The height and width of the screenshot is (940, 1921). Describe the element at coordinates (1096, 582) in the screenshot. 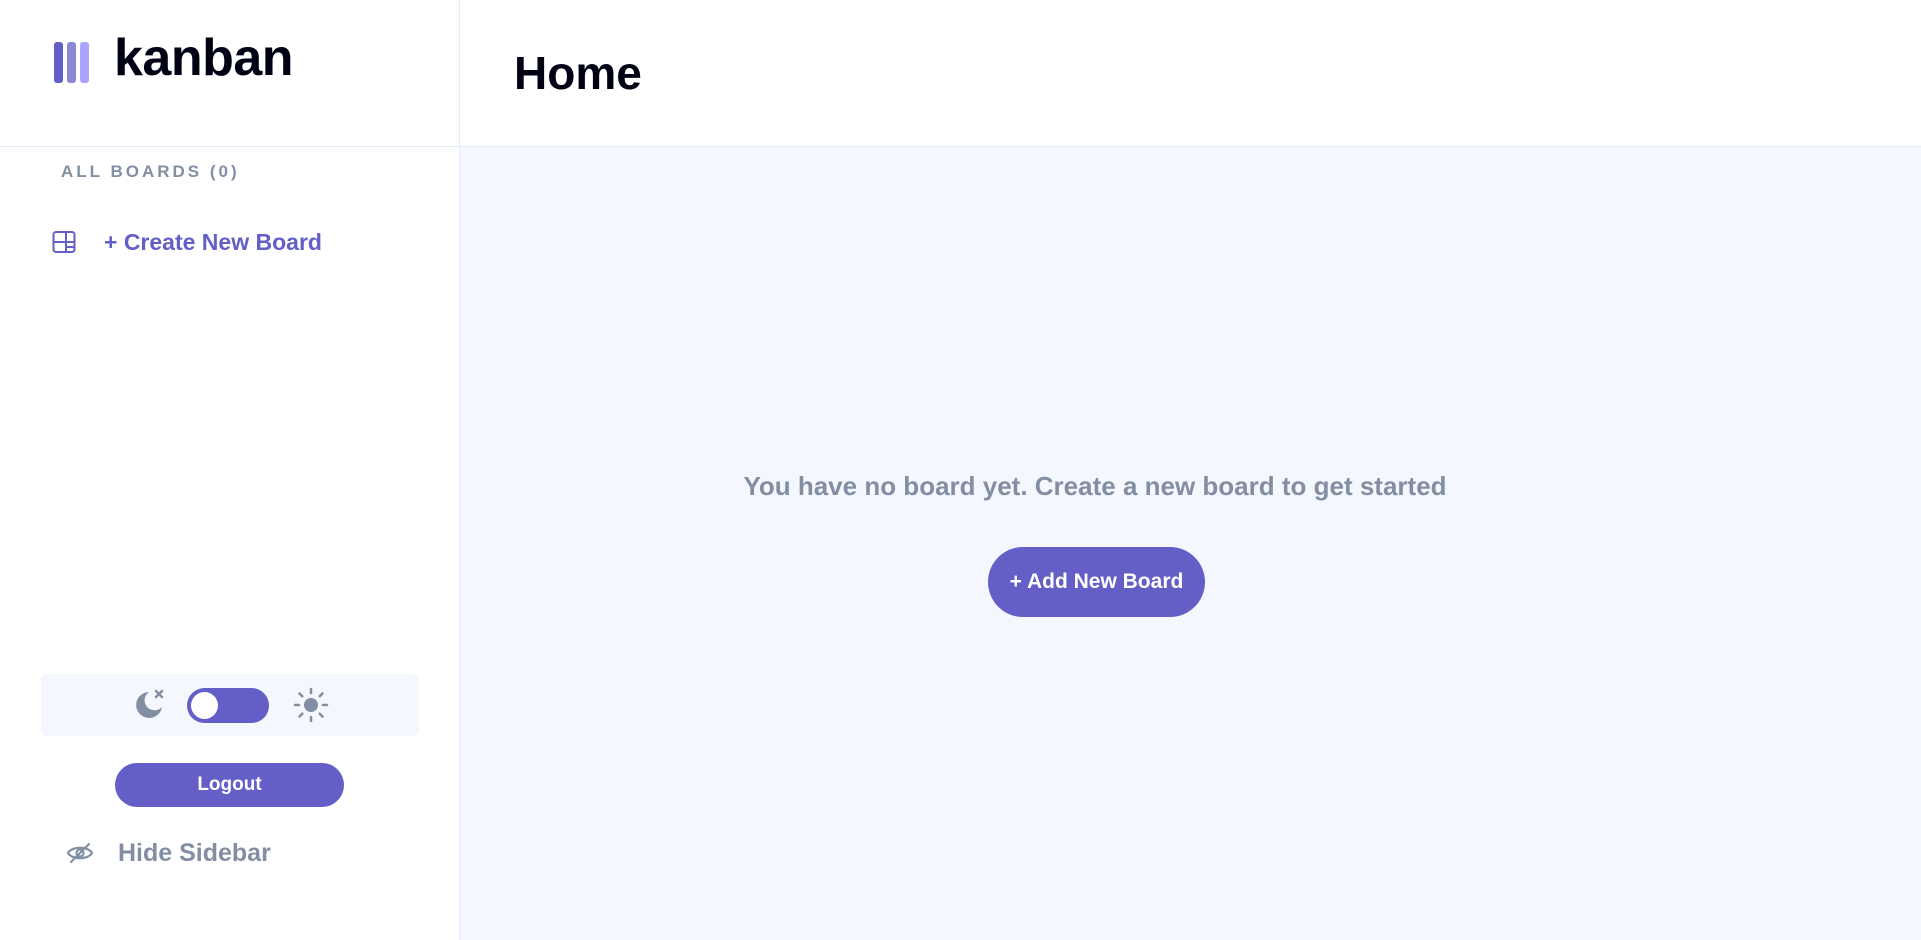

I see `add-new-board-button: + Add New Board` at that location.